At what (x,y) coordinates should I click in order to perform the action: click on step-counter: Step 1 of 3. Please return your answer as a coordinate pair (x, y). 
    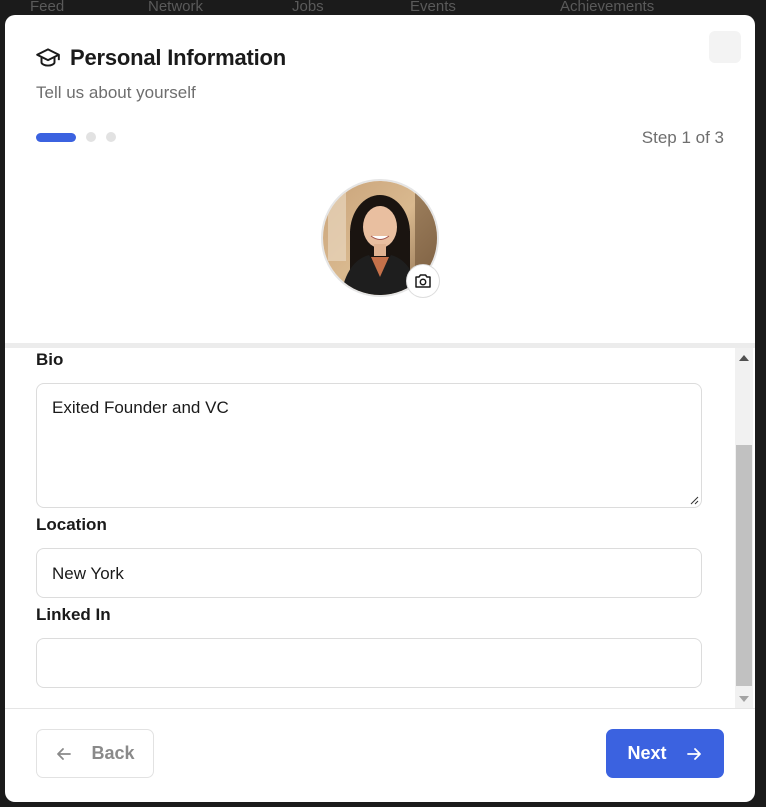
    Looking at the image, I should click on (682, 137).